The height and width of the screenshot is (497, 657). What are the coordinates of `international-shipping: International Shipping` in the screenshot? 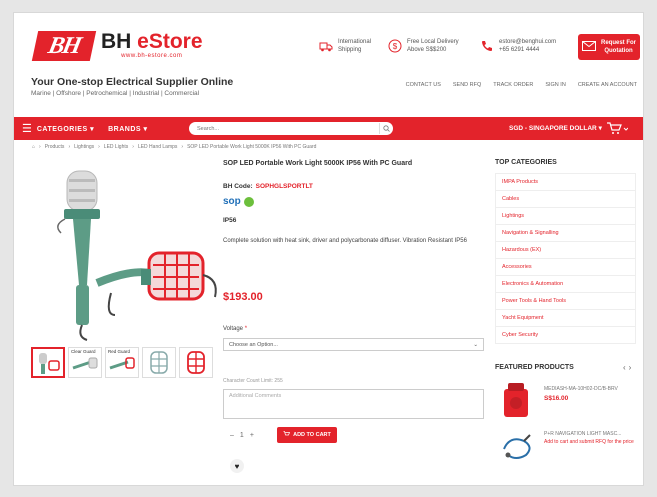 It's located at (345, 46).